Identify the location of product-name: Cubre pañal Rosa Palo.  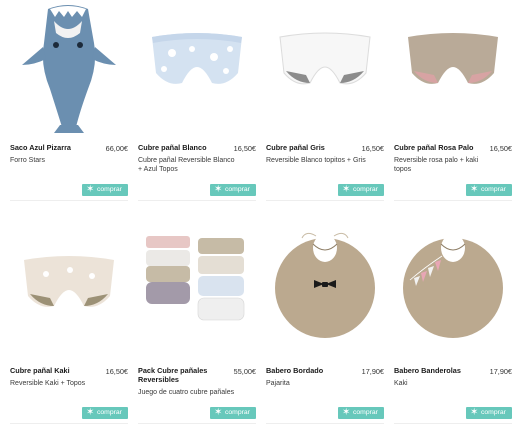
(434, 148).